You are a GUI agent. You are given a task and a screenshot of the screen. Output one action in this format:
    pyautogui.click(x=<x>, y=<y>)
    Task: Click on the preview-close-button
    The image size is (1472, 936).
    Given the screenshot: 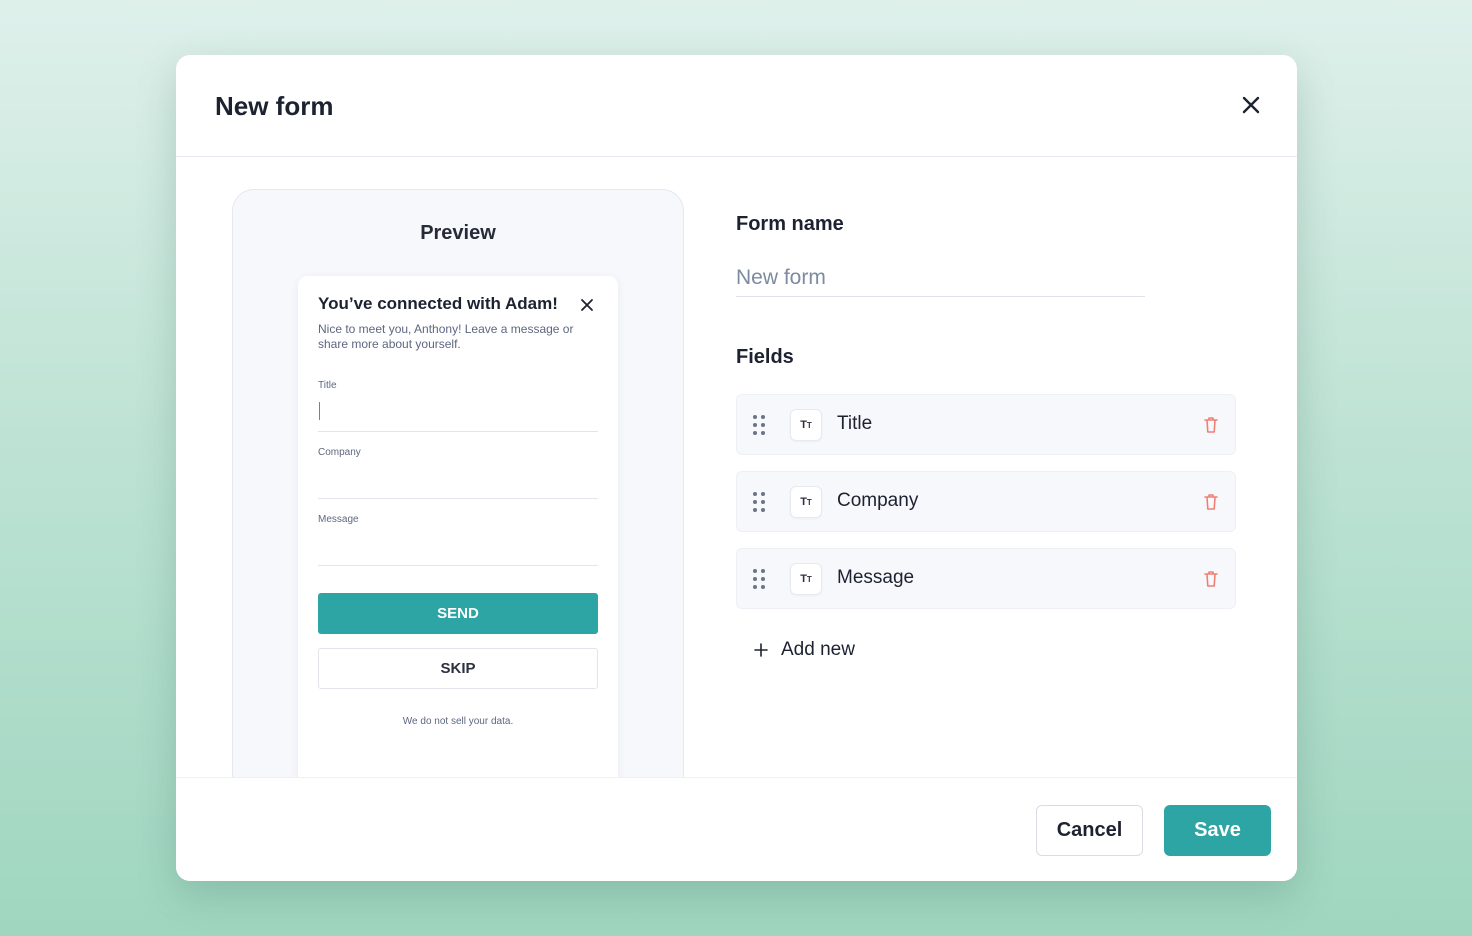 What is the action you would take?
    pyautogui.click(x=587, y=305)
    